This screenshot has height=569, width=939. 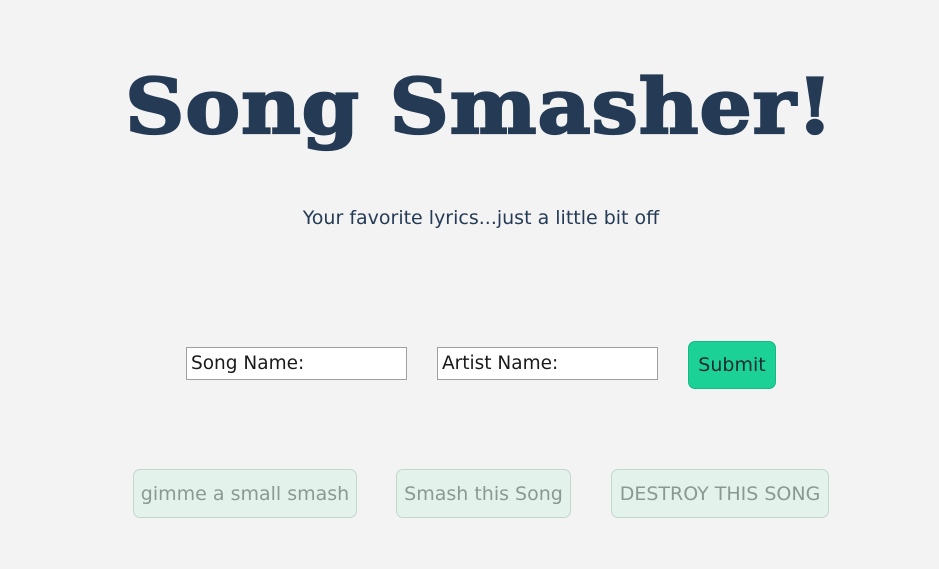 I want to click on smash-song-button: Smash this Song, so click(x=483, y=493).